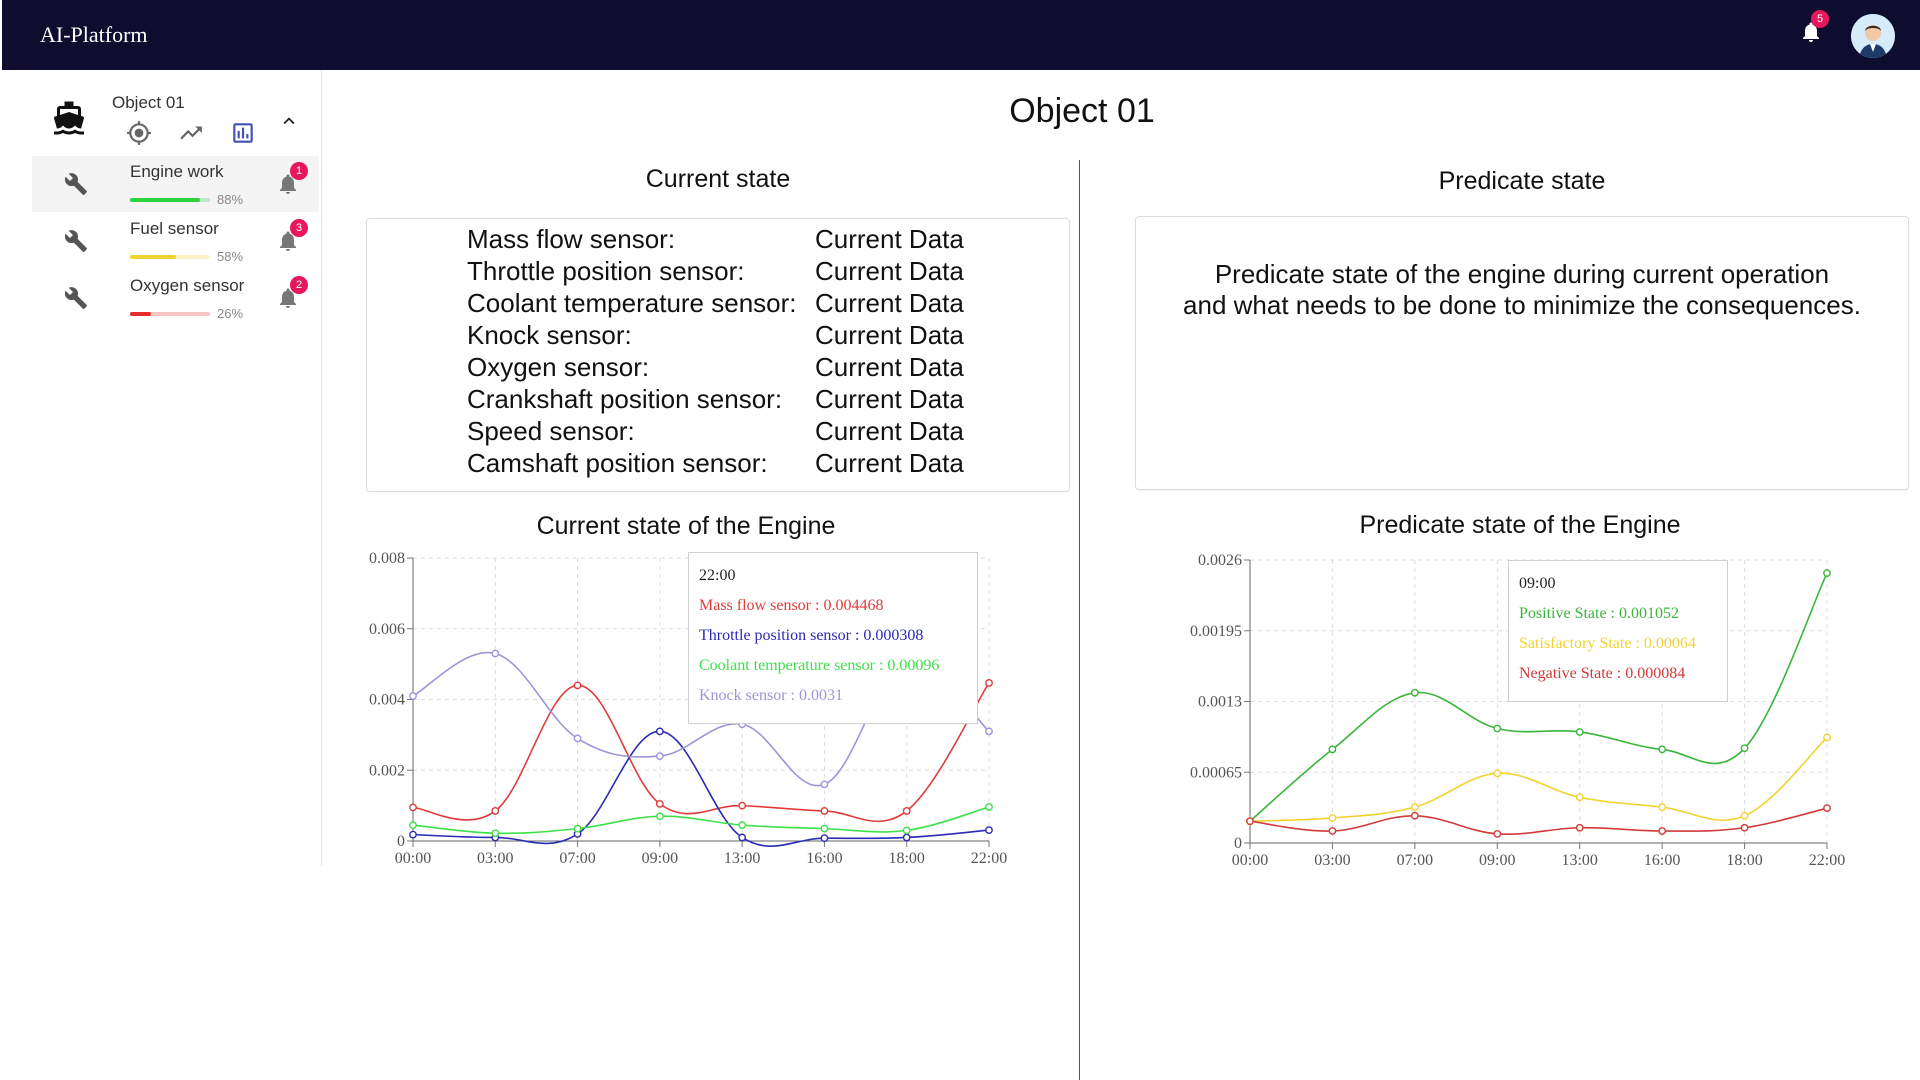 This screenshot has height=1080, width=1920. Describe the element at coordinates (824, 858) in the screenshot. I see `x-tick-label: 16:00` at that location.